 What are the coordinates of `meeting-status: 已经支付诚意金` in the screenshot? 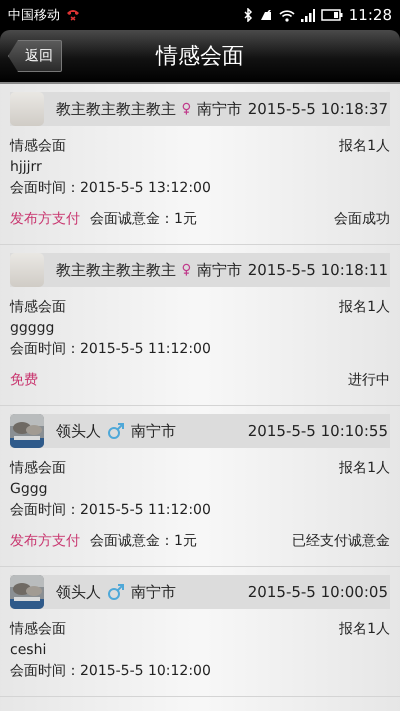 It's located at (341, 541).